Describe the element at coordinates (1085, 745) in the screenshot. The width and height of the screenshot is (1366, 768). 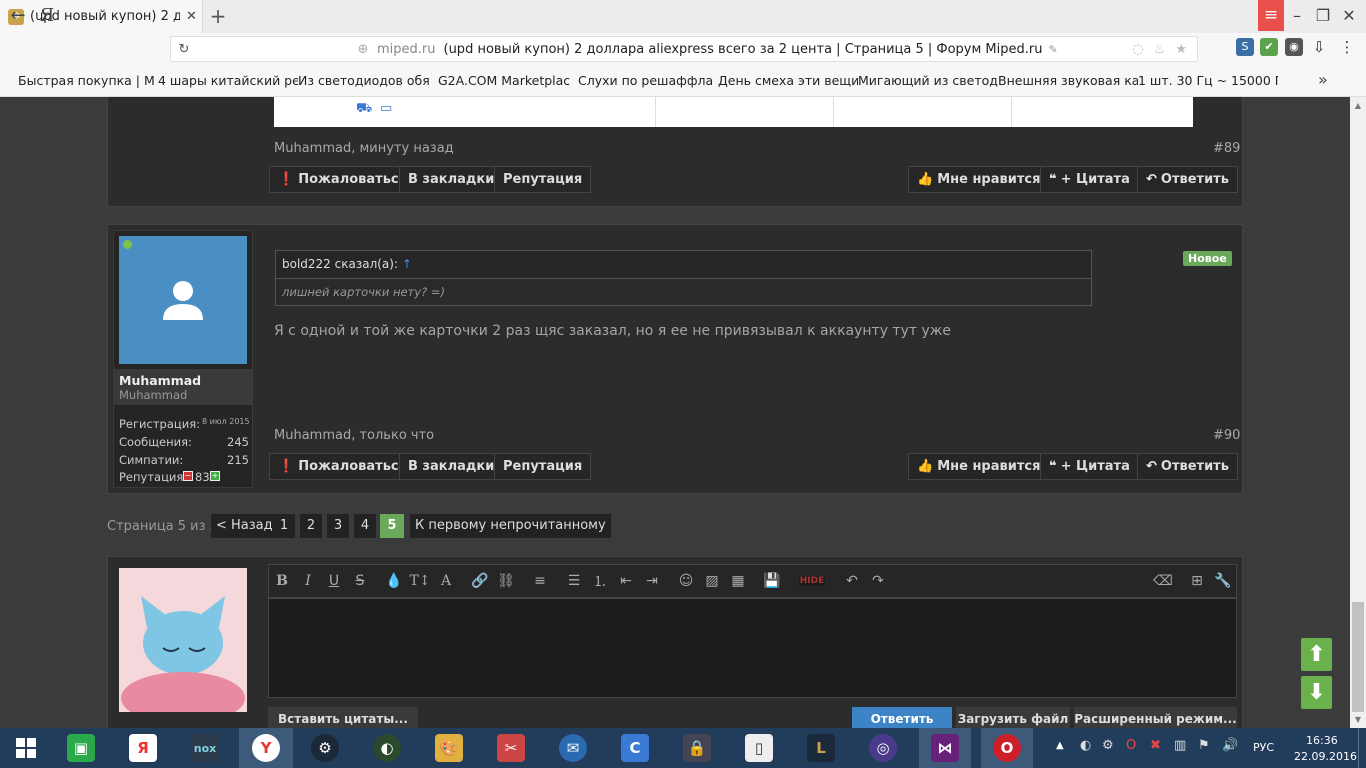
I see `tray-app-icon: ◐` at that location.